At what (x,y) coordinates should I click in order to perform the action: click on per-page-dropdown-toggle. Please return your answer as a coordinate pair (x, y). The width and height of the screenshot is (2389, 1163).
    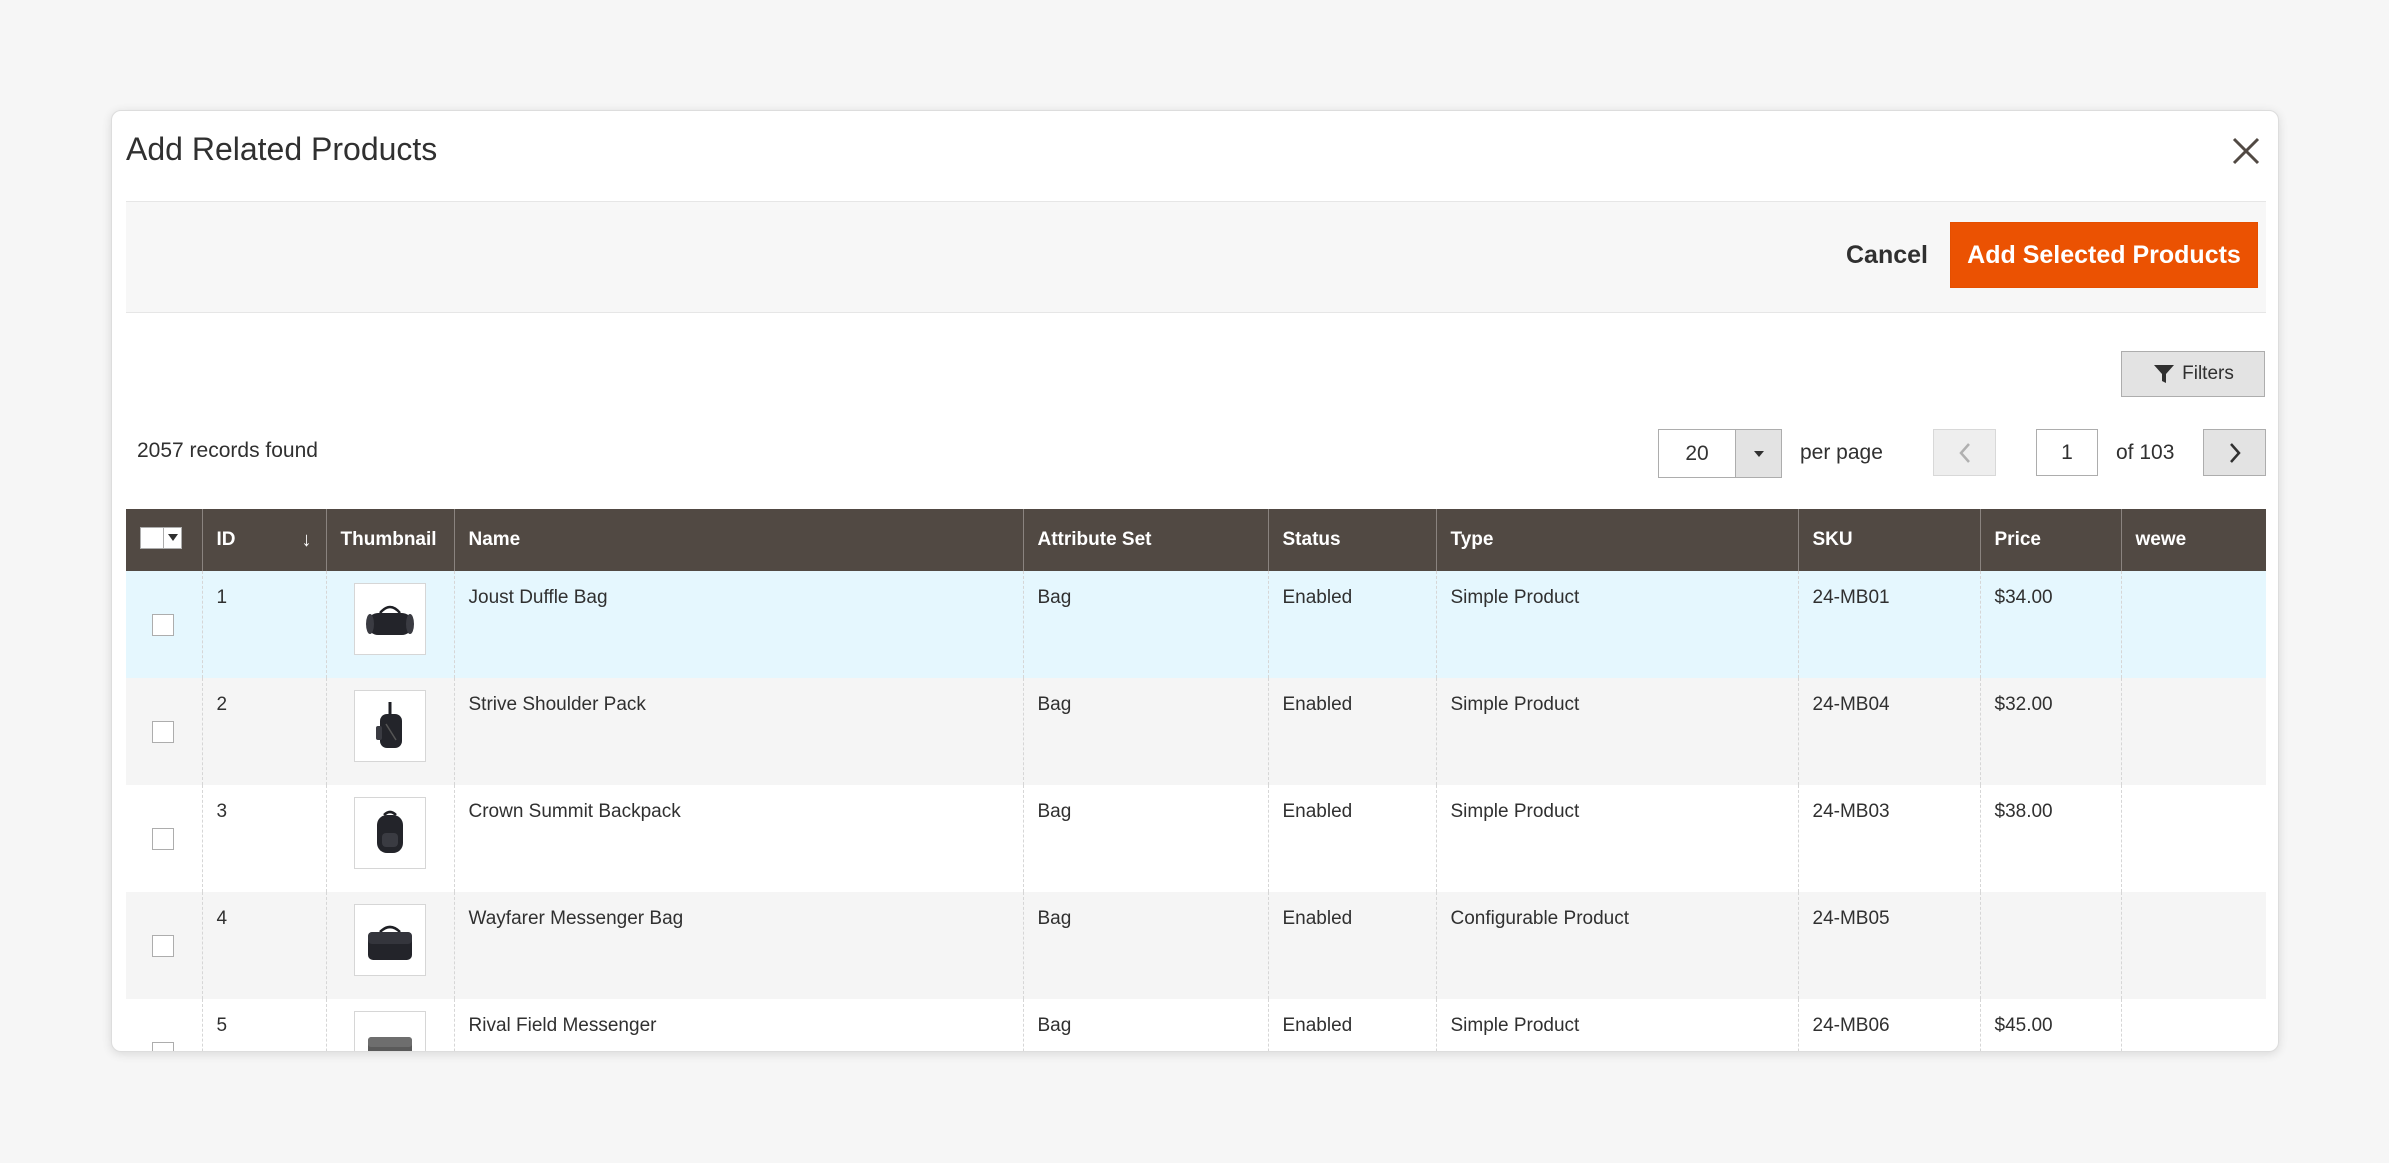
    Looking at the image, I should click on (1758, 453).